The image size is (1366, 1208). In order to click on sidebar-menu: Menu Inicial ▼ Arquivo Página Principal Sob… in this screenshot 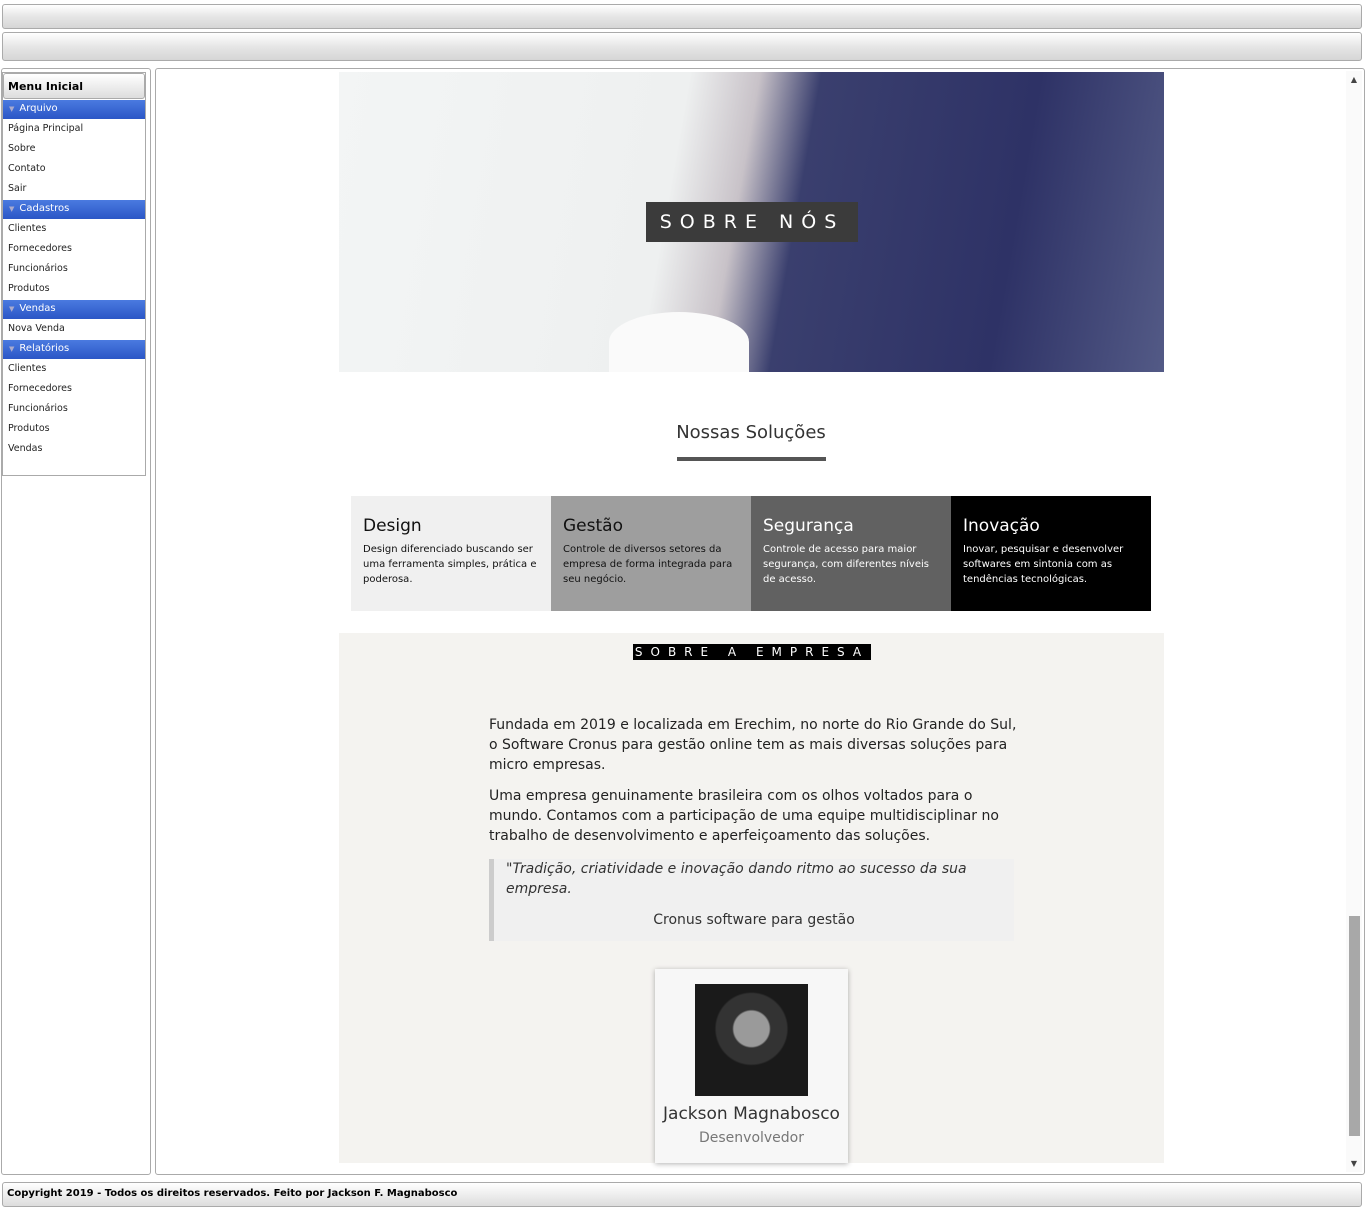, I will do `click(74, 274)`.